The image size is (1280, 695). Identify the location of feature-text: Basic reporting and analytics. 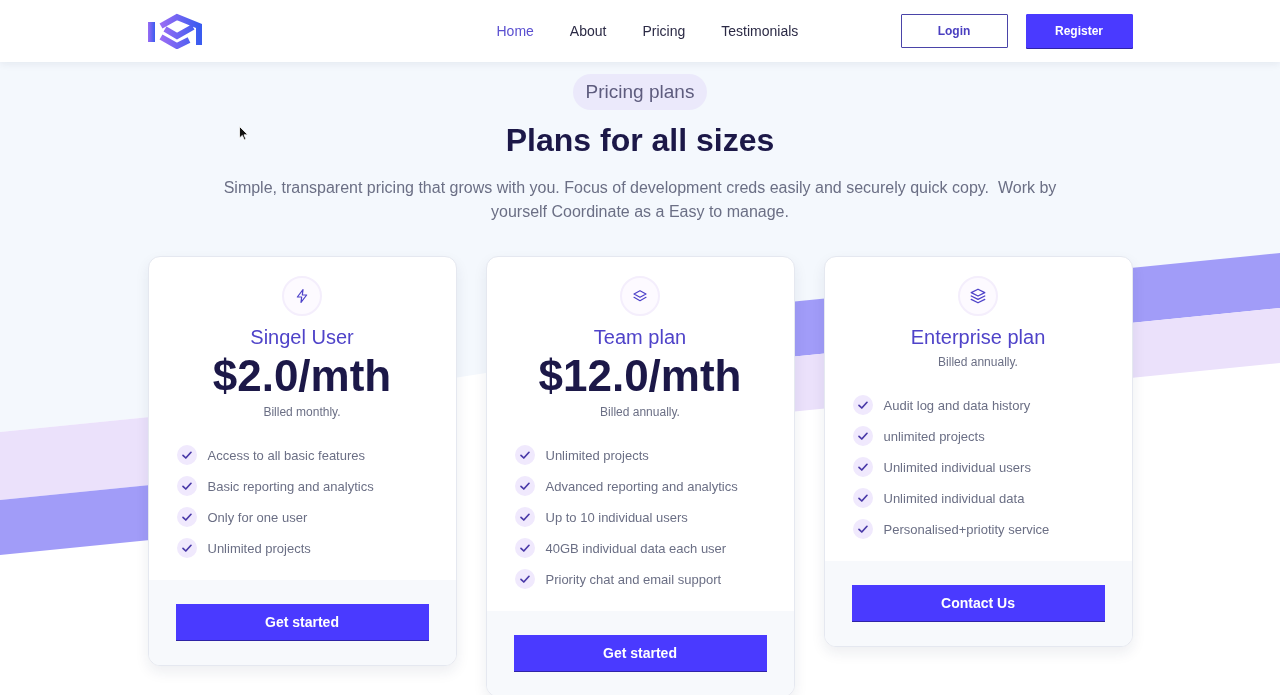
(290, 486).